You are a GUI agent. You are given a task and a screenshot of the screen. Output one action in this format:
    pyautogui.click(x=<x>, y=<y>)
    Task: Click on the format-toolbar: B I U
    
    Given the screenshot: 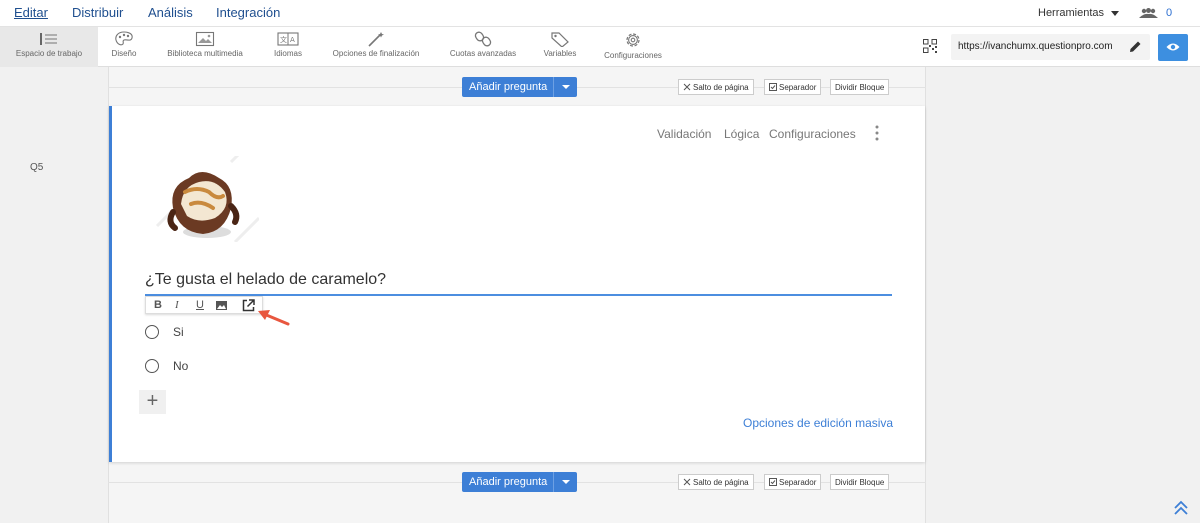 What is the action you would take?
    pyautogui.click(x=204, y=305)
    